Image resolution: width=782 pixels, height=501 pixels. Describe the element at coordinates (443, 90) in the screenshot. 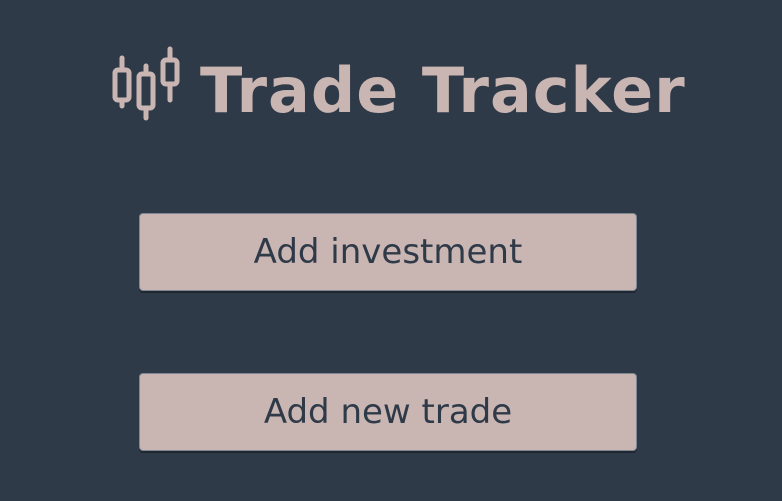

I see `app-title: Trade Tracker` at that location.